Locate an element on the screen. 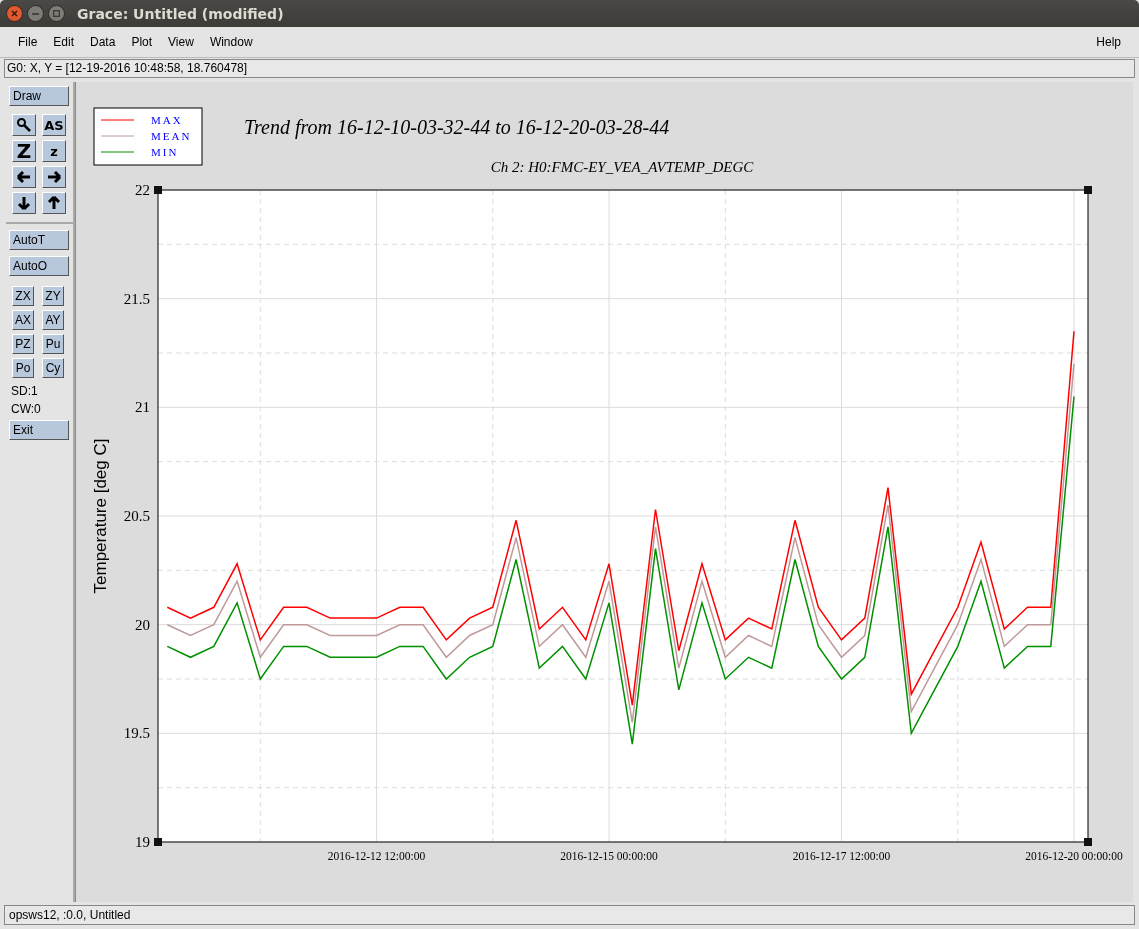  arrow-up-icon is located at coordinates (54, 203).